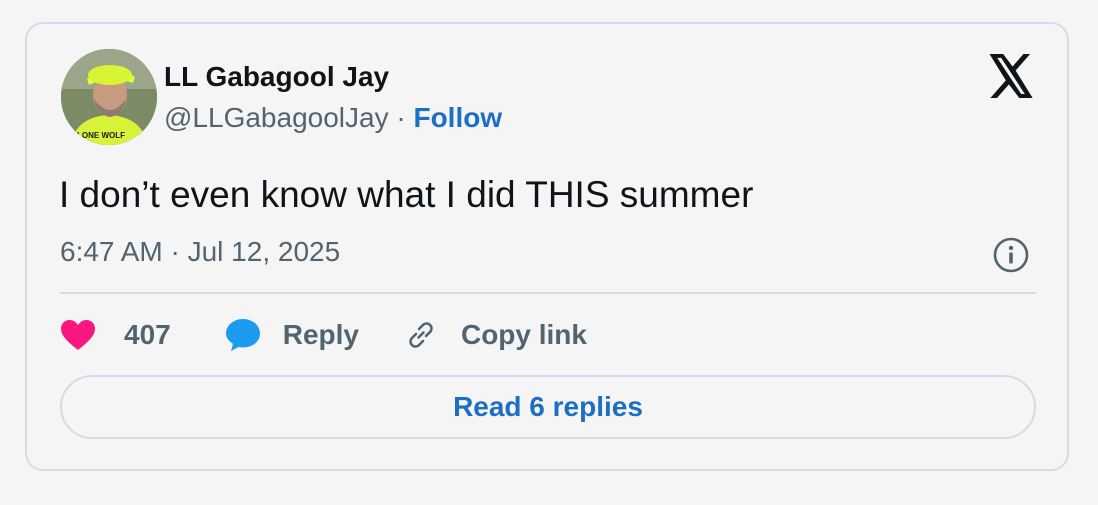 This screenshot has height=505, width=1098. Describe the element at coordinates (276, 117) in the screenshot. I see `author-handle: @LLGabagoolJay` at that location.